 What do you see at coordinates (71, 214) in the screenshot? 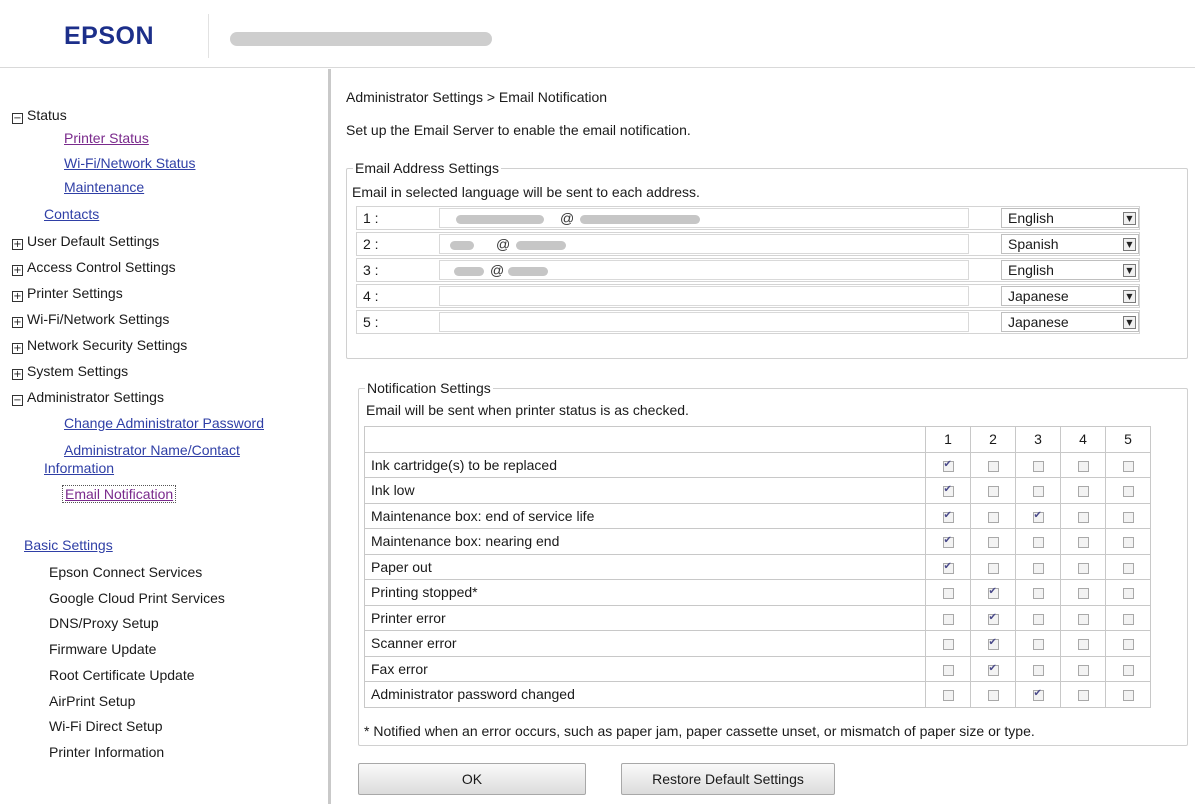
I see `nav-contacts: Contacts` at bounding box center [71, 214].